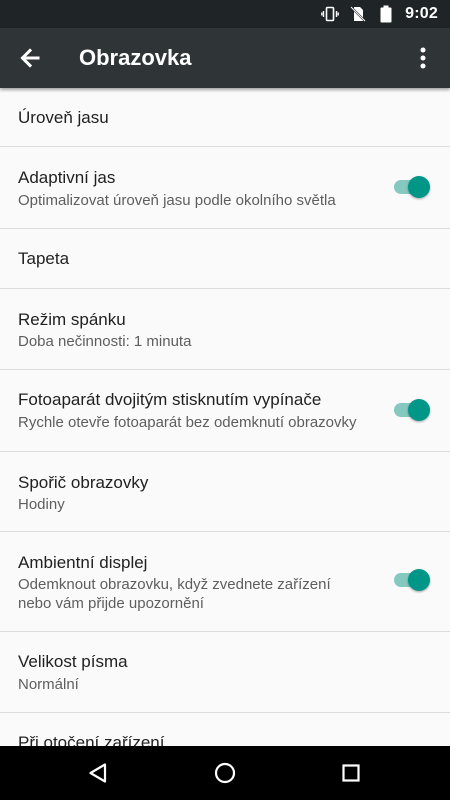 The image size is (450, 800). Describe the element at coordinates (225, 672) in the screenshot. I see `setting-font-size: Velikost písma Normální` at that location.